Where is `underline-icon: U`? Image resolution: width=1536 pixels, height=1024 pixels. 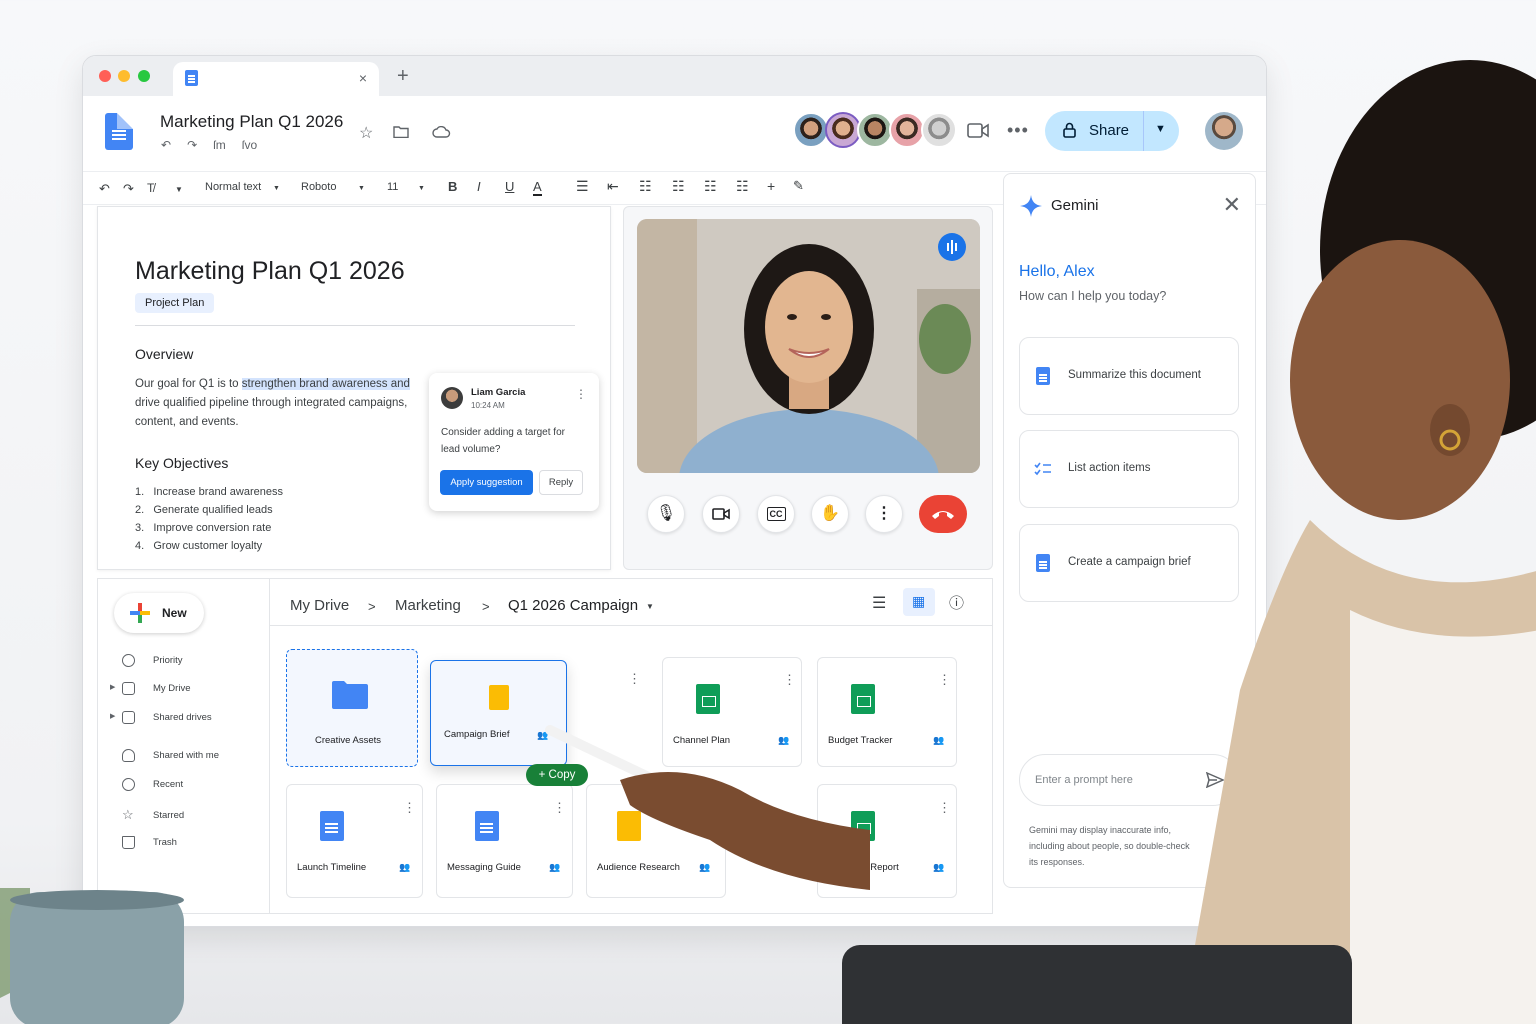 underline-icon: U is located at coordinates (509, 186).